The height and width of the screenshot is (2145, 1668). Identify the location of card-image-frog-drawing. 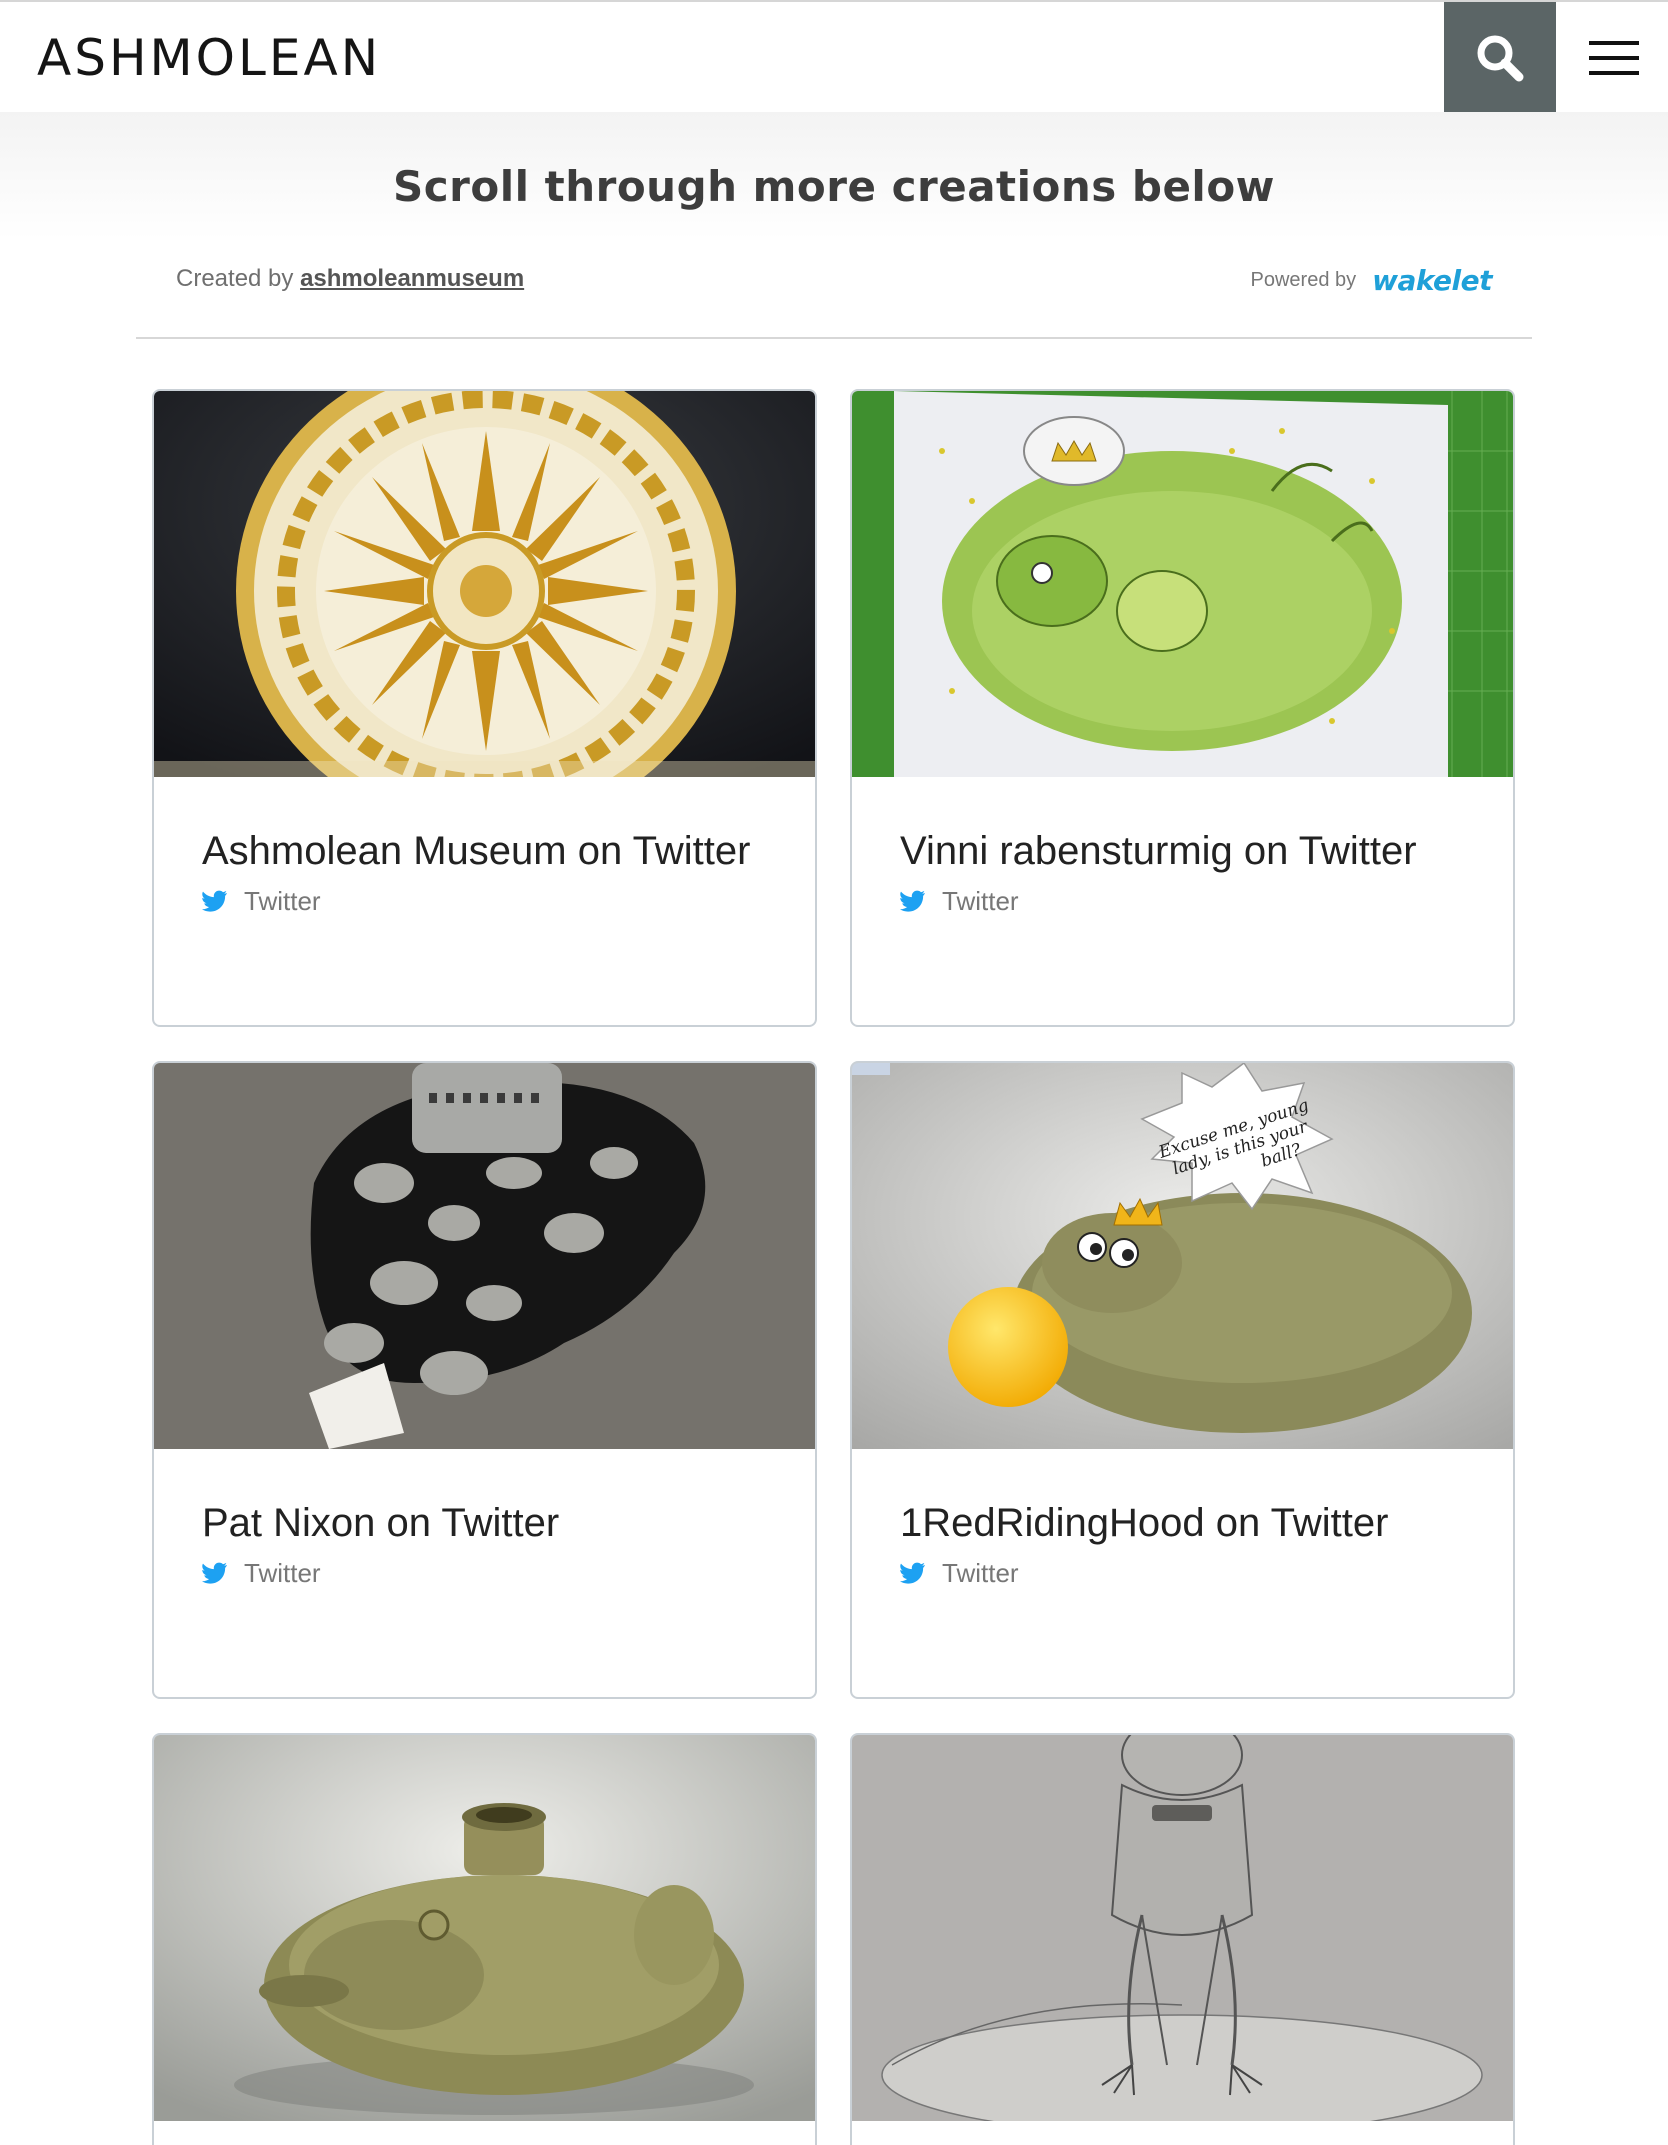
(1182, 584).